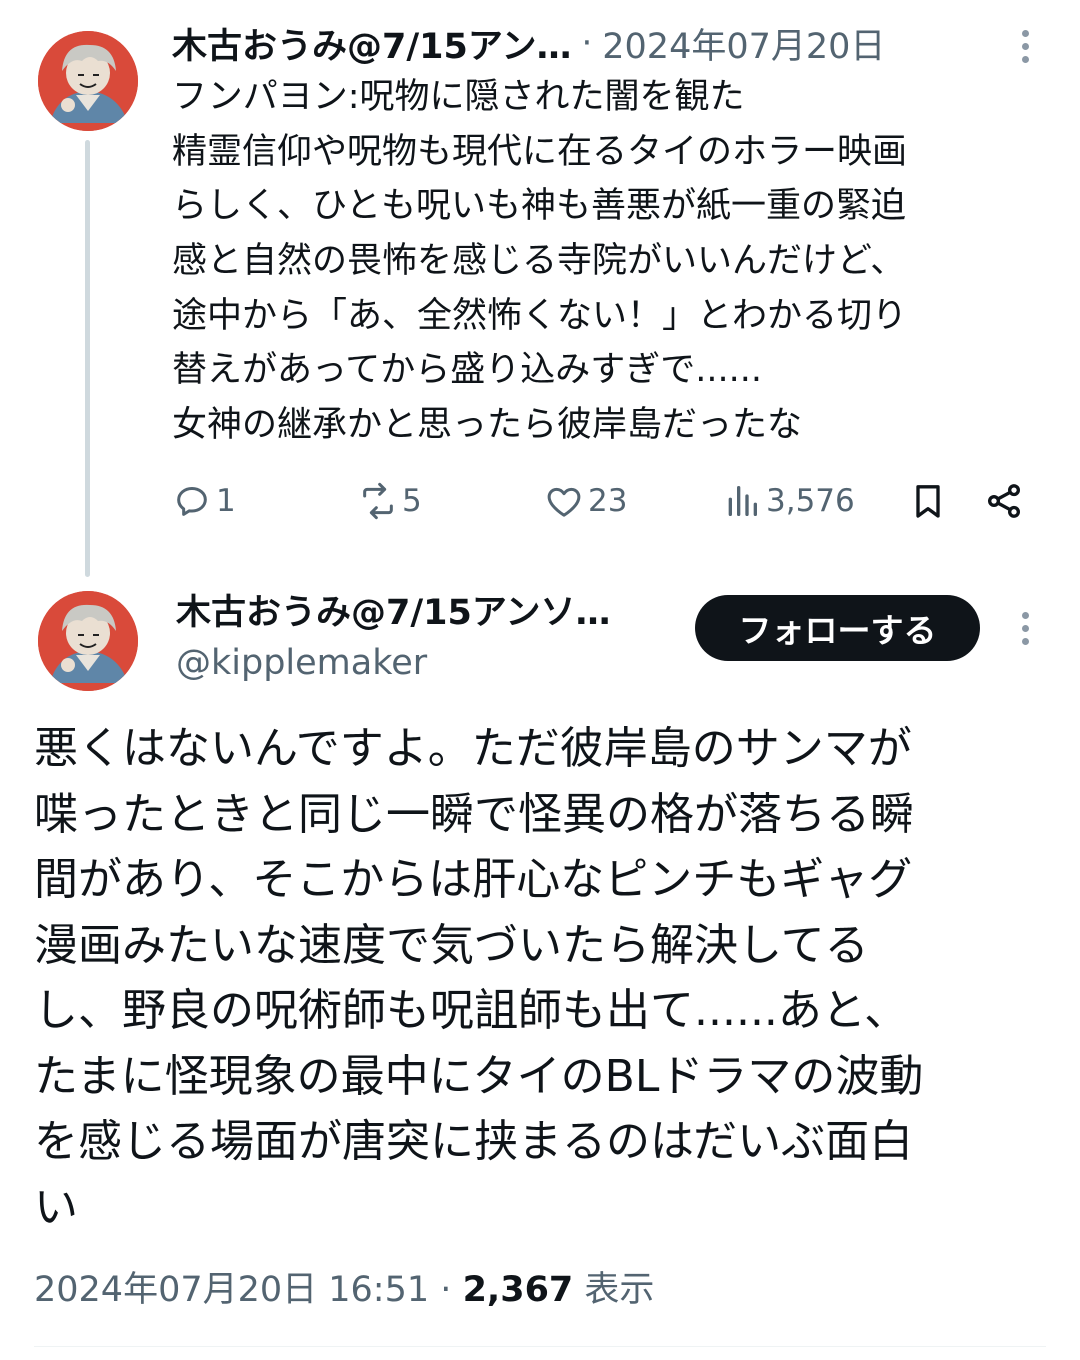 The width and height of the screenshot is (1080, 1360). What do you see at coordinates (474, 814) in the screenshot?
I see `text-line: 喋ったときと同じ一瞬で怪異の格が落ちる瞬` at bounding box center [474, 814].